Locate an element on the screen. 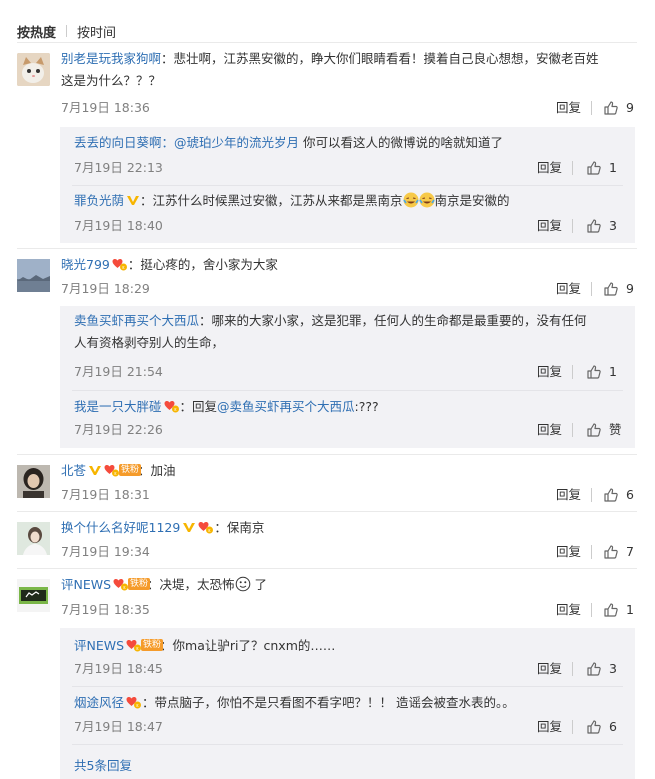  sort-by-hot-tab: 按热度 is located at coordinates (36, 31).